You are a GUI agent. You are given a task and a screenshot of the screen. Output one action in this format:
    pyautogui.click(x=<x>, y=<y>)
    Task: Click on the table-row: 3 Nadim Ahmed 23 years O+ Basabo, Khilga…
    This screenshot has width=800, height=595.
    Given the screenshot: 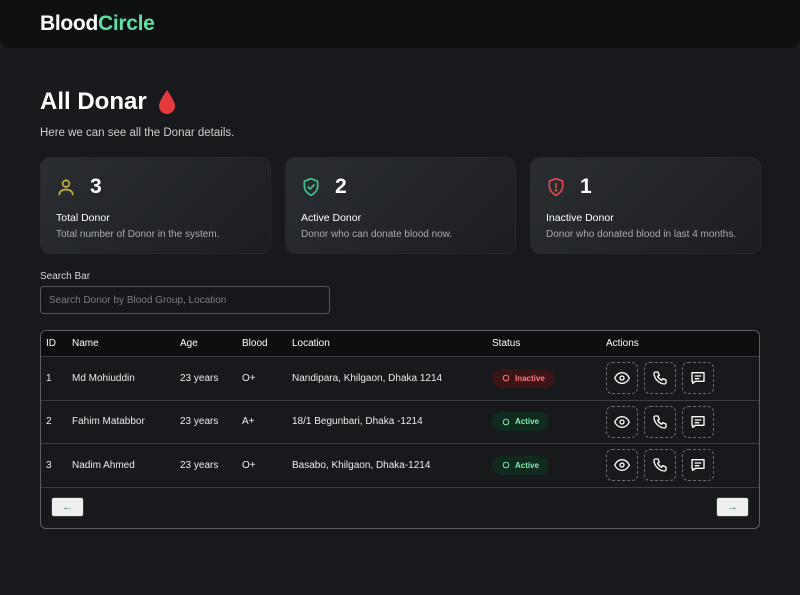 What is the action you would take?
    pyautogui.click(x=400, y=466)
    